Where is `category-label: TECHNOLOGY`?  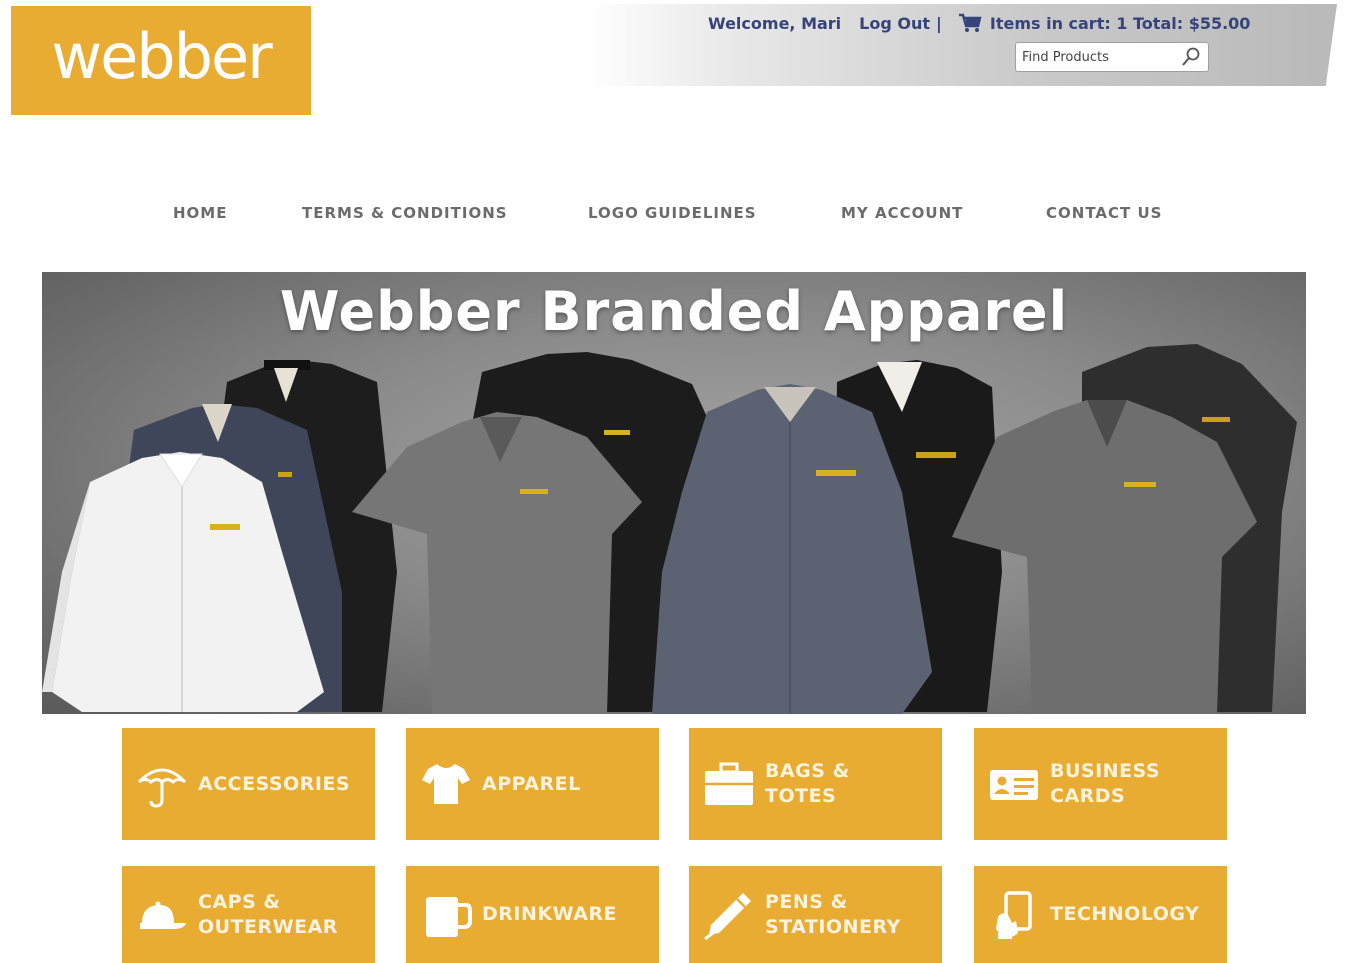
category-label: TECHNOLOGY is located at coordinates (1125, 914).